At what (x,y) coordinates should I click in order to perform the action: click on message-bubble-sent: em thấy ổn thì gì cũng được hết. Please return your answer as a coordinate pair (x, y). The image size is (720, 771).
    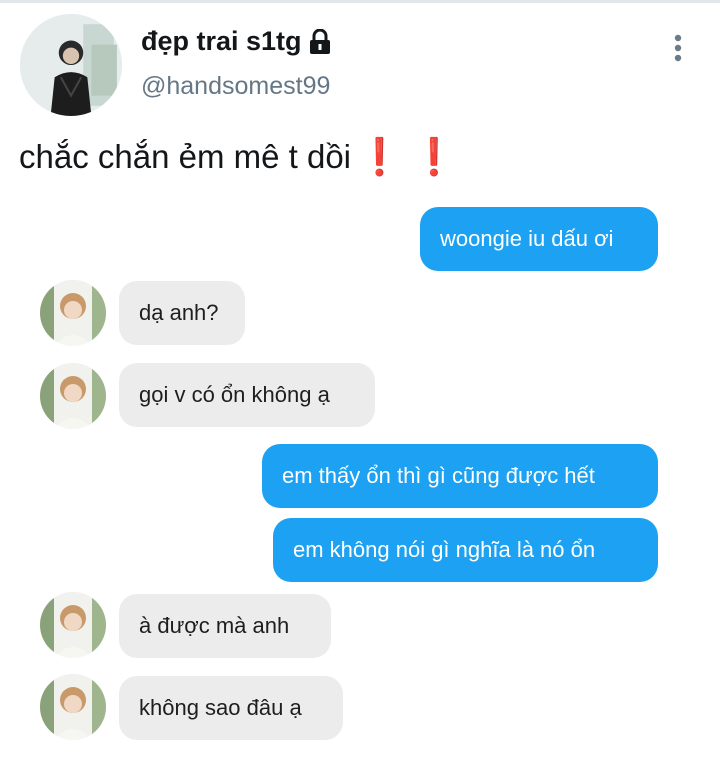
    Looking at the image, I should click on (460, 476).